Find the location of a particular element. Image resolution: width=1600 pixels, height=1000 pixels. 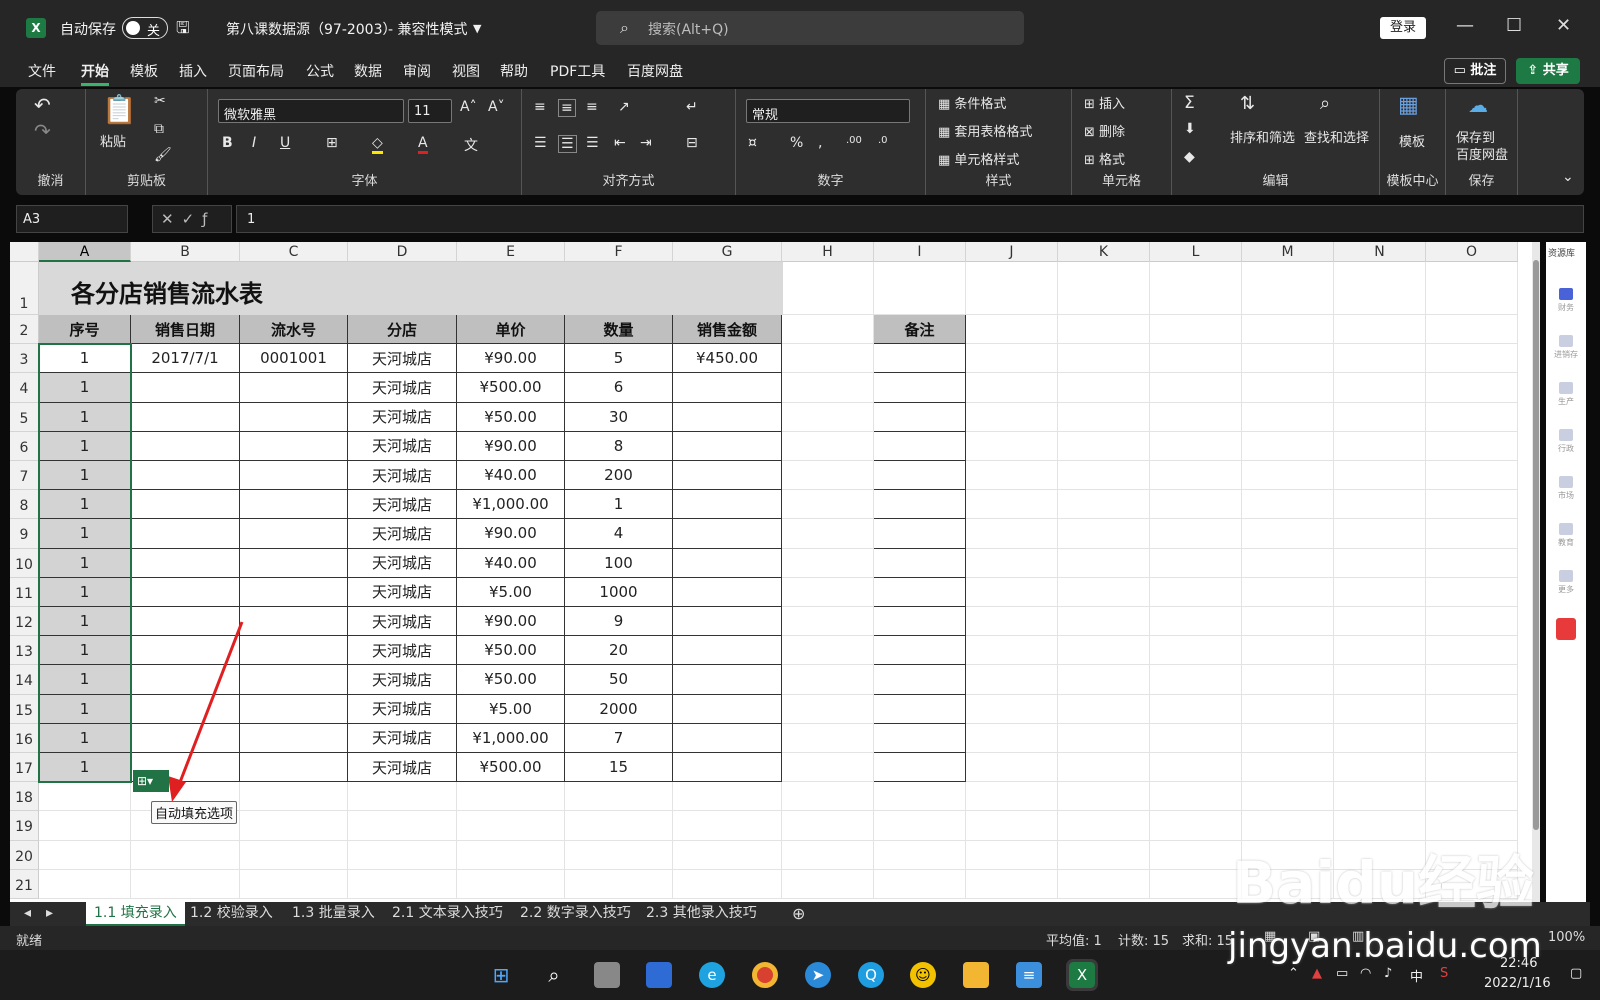

table-cell: ¥1,000.00 is located at coordinates (511, 505).